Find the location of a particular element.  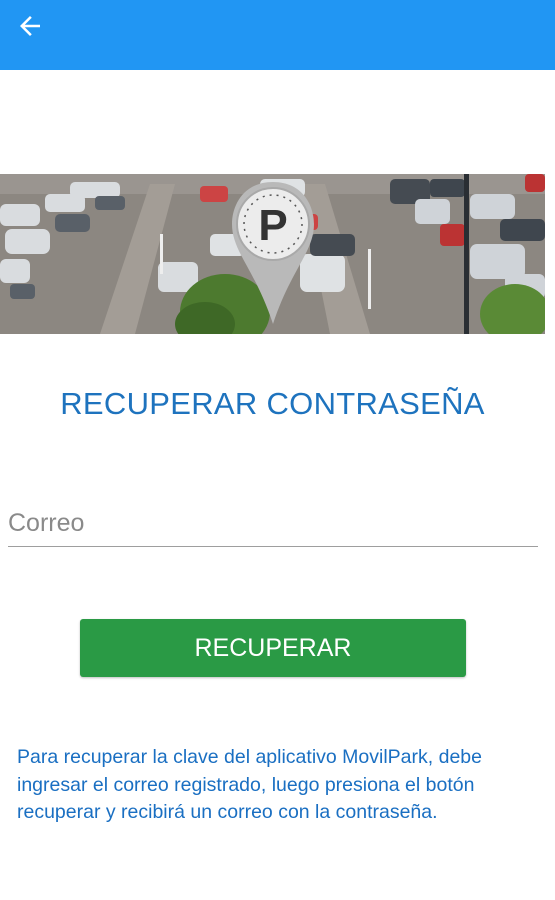

back-button is located at coordinates (30, 26).